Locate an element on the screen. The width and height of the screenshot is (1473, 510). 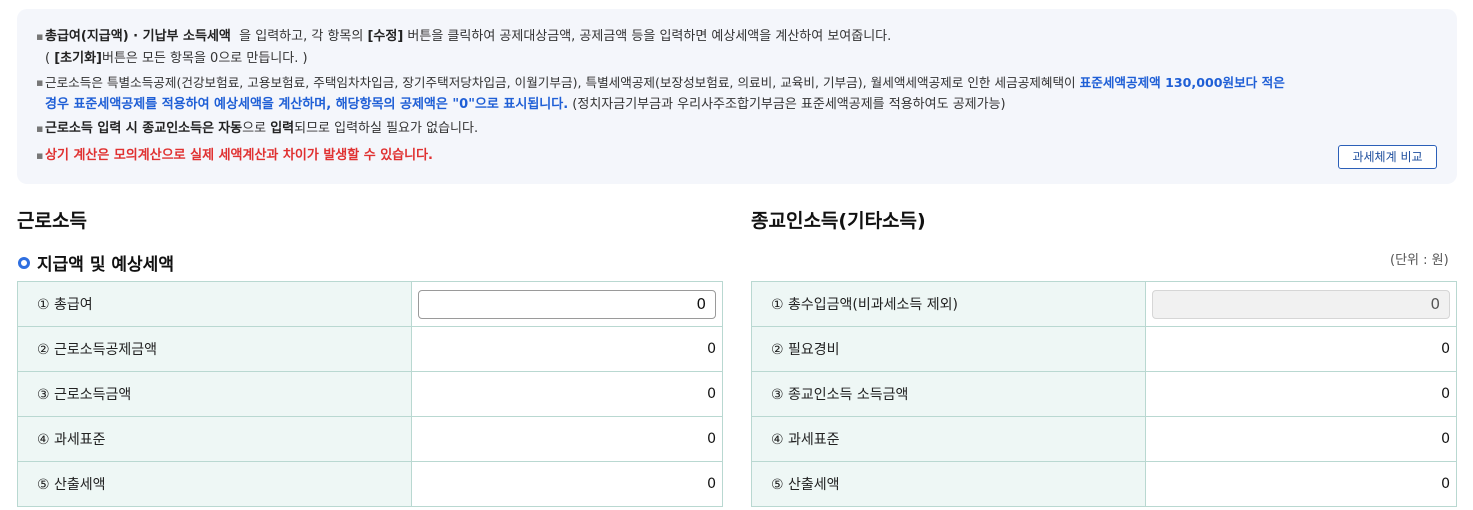
payment-estimate-subtitle: 지급액 및 예상세액 is located at coordinates (95, 262).